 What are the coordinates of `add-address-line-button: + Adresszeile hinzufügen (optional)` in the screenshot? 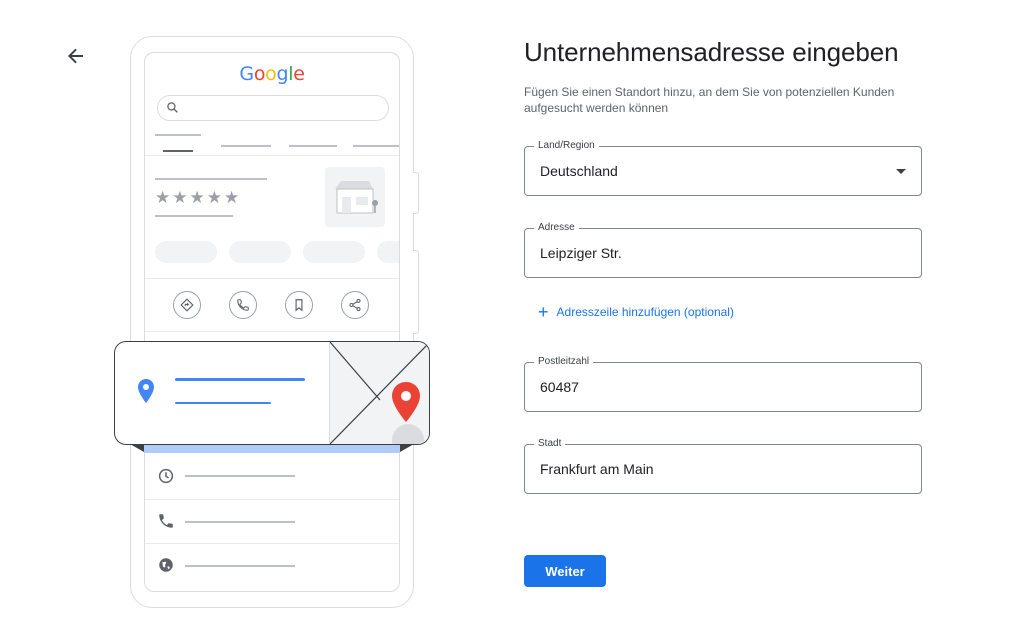 It's located at (636, 312).